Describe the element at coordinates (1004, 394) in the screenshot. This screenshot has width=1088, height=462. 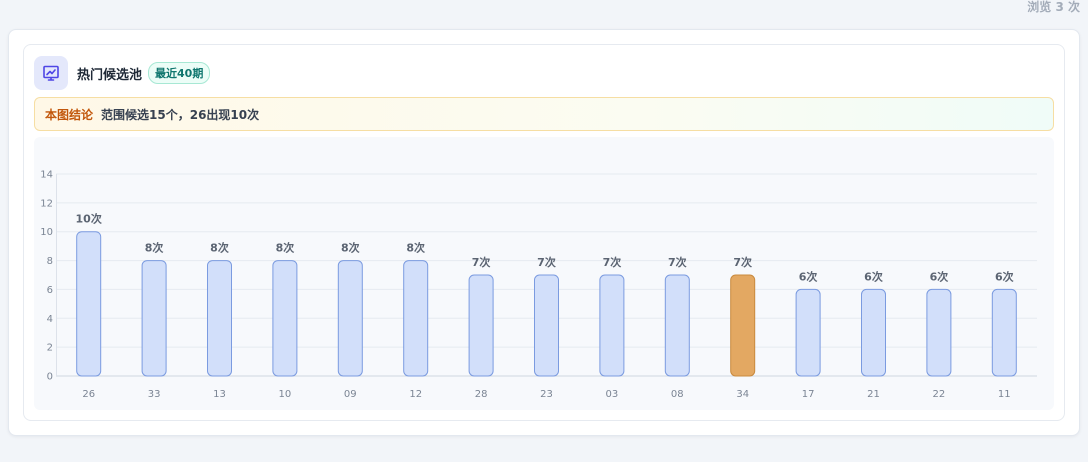
I see `x-tick-label: 11` at that location.